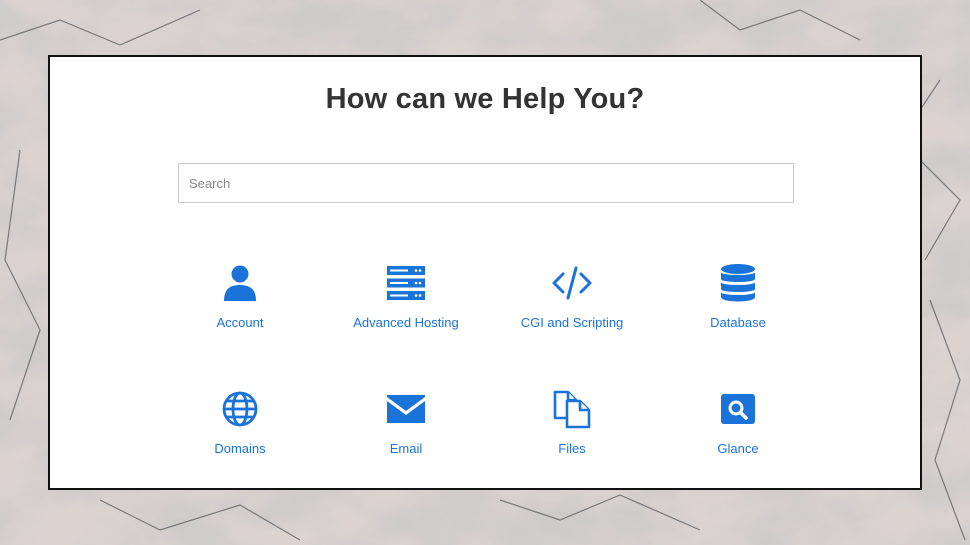 The width and height of the screenshot is (970, 545). What do you see at coordinates (738, 283) in the screenshot?
I see `database-icon` at bounding box center [738, 283].